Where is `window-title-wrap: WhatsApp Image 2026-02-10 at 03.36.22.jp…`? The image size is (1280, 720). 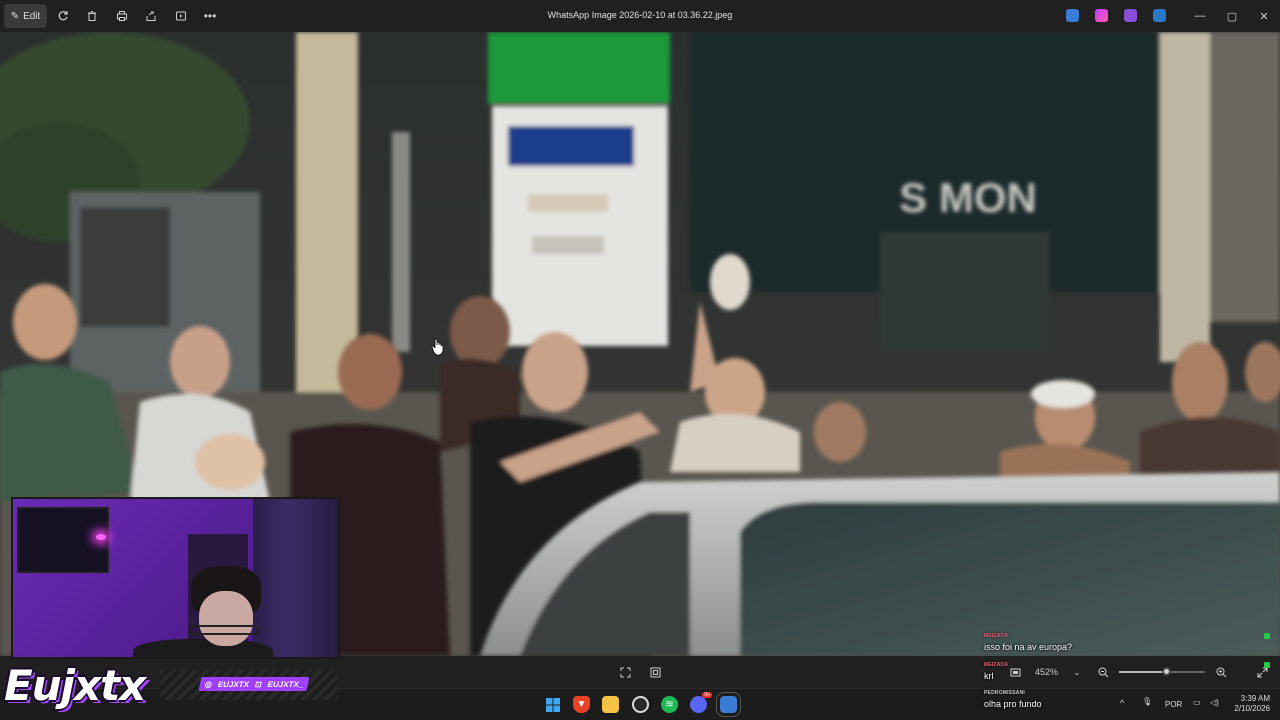 window-title-wrap: WhatsApp Image 2026-02-10 at 03.36.22.jp… is located at coordinates (640, 15).